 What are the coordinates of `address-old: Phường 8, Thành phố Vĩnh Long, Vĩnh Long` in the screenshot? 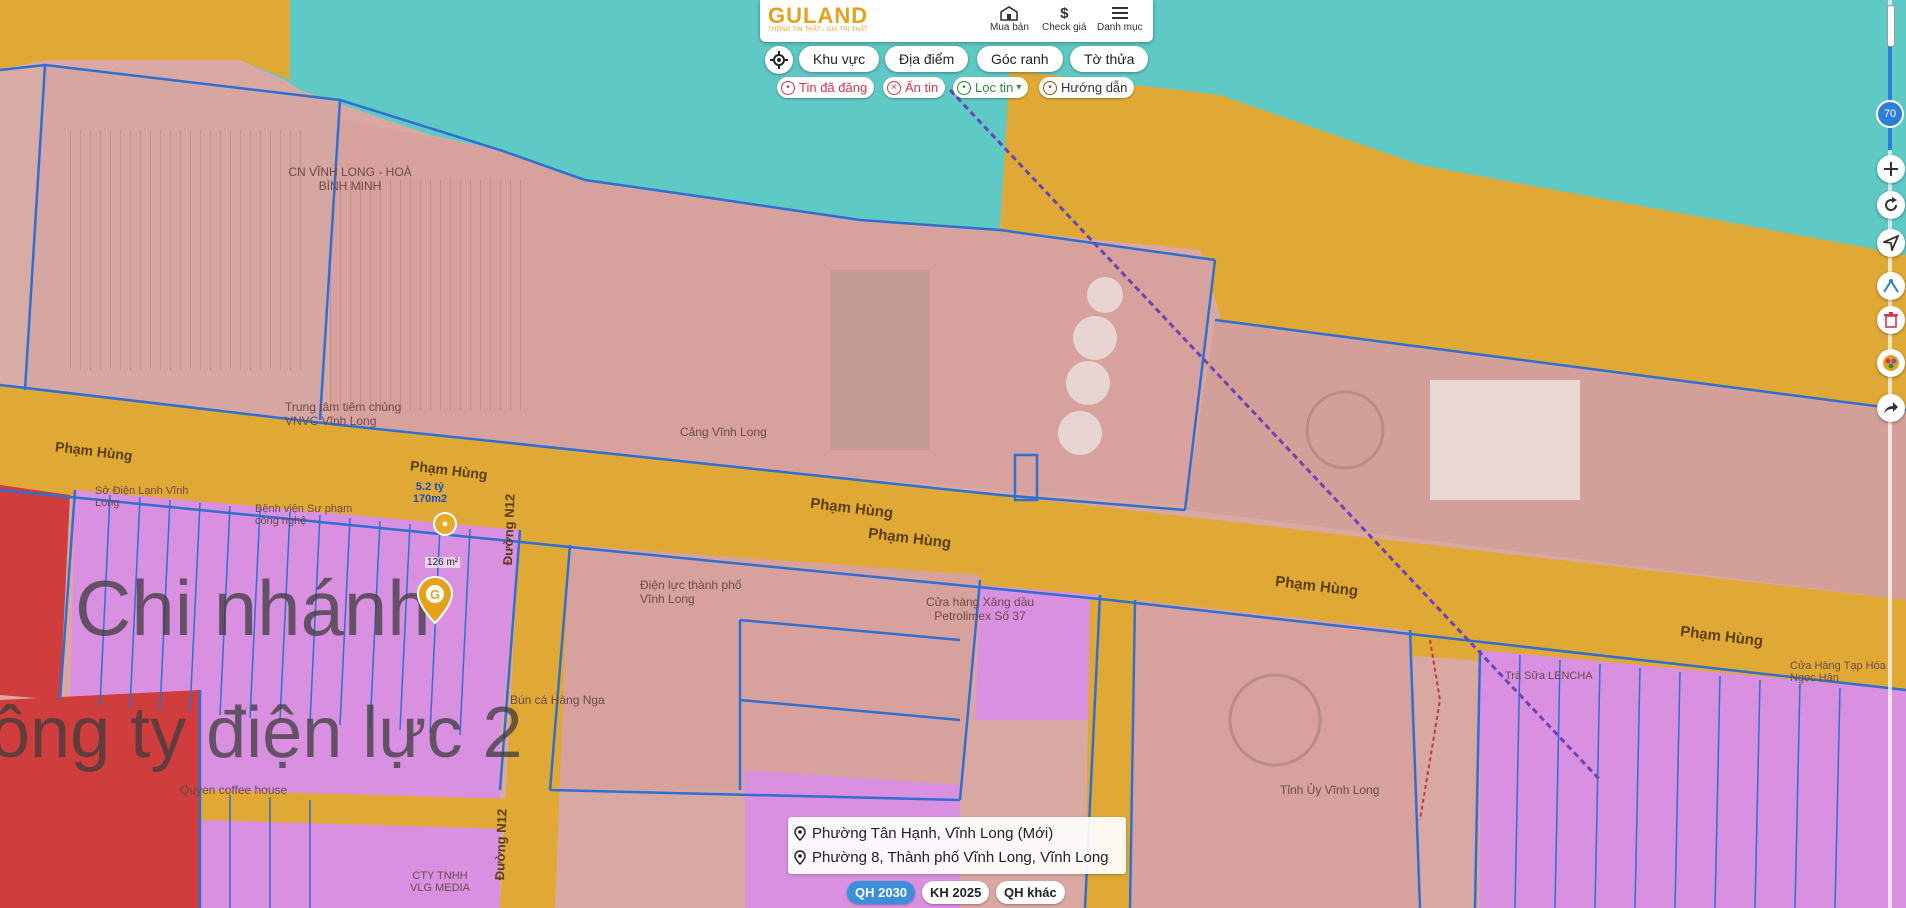 It's located at (960, 857).